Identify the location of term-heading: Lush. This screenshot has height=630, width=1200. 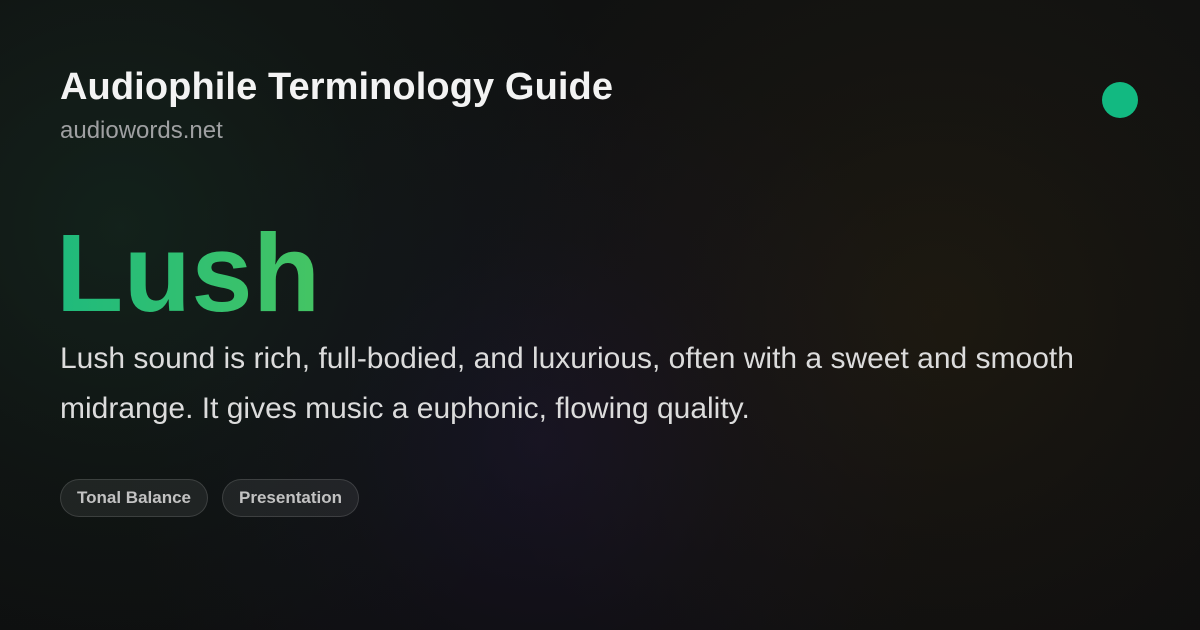
(188, 273).